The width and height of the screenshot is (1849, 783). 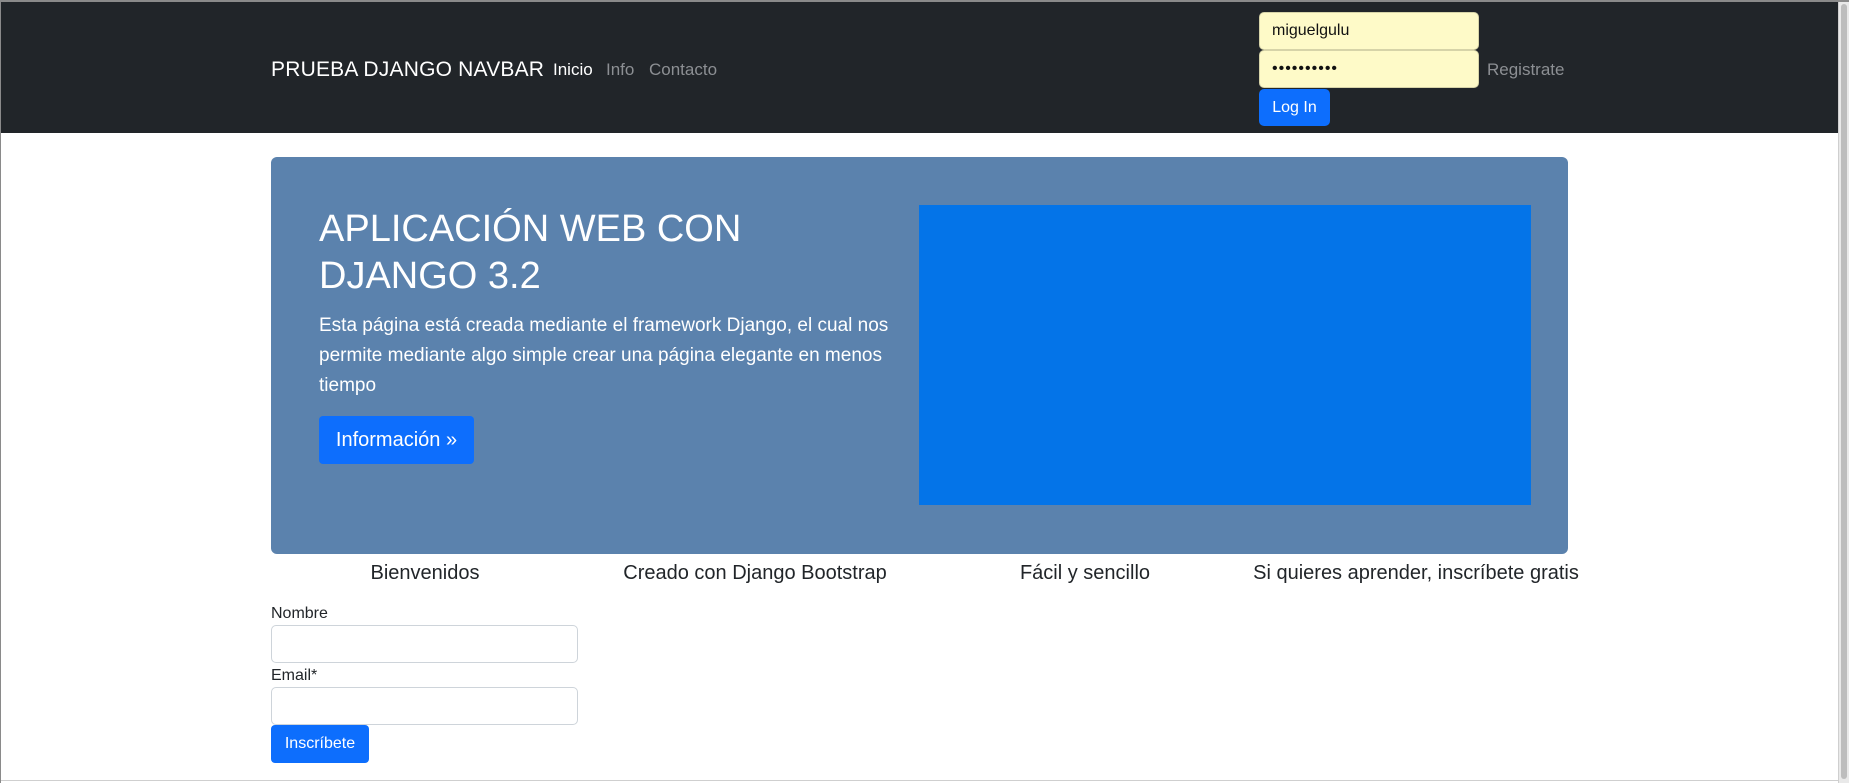 What do you see at coordinates (573, 70) in the screenshot?
I see `nav-link-inicio: Inicio` at bounding box center [573, 70].